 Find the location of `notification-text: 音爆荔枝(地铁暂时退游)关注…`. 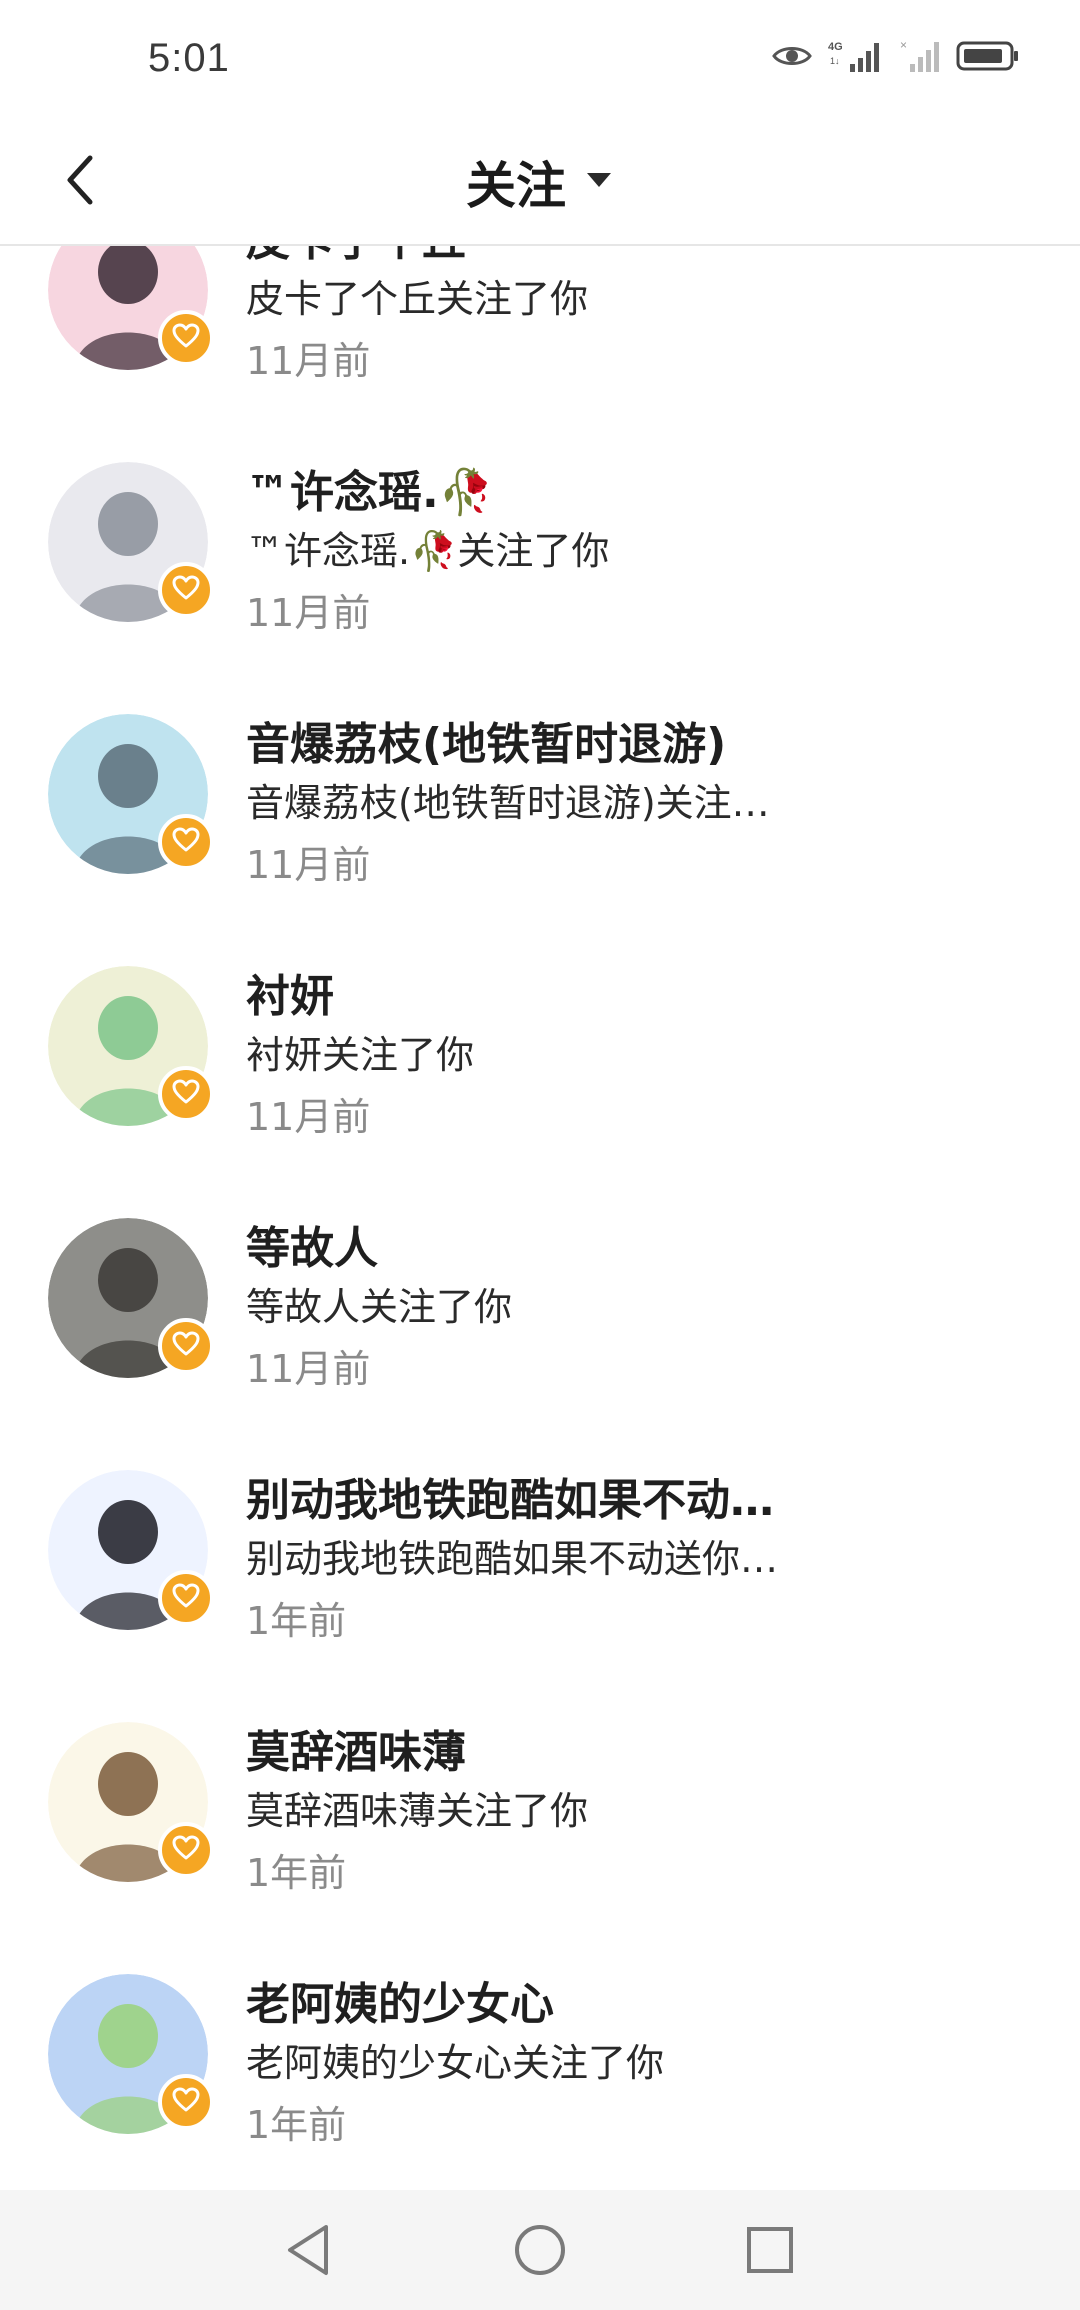

notification-text: 音爆荔枝(地铁暂时退游)关注… is located at coordinates (508, 803).